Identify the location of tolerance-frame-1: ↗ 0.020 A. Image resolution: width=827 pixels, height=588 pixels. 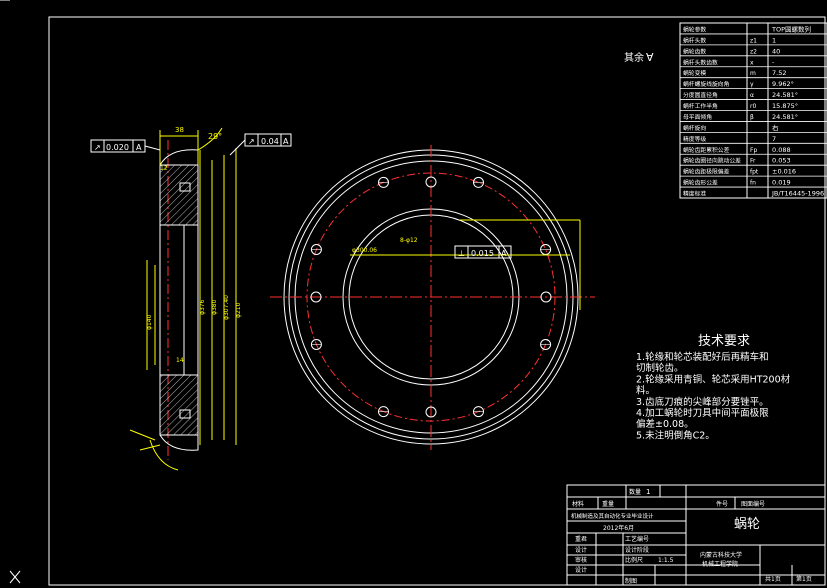
(125, 146).